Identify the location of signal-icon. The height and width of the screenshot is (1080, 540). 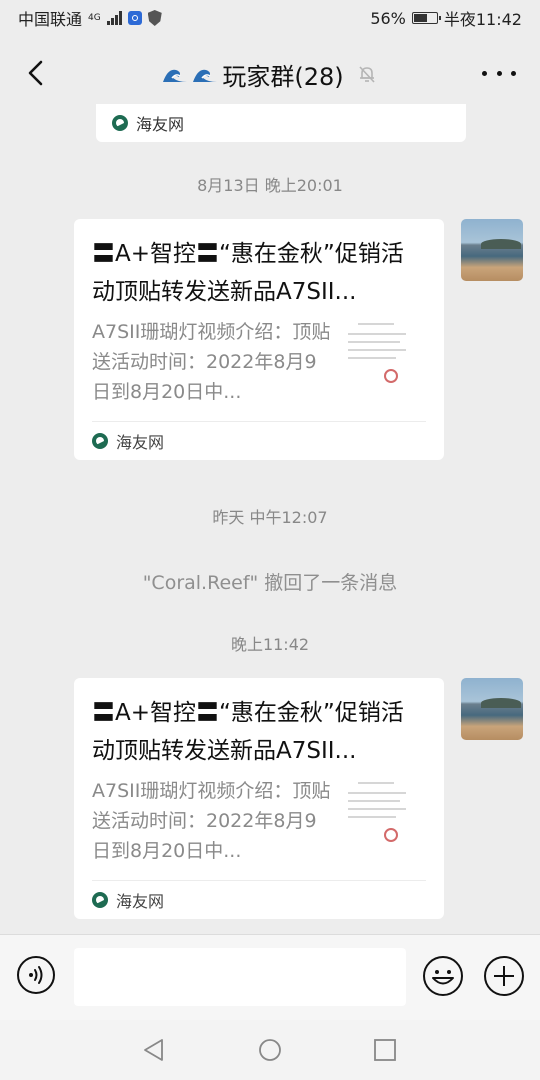
(114, 18).